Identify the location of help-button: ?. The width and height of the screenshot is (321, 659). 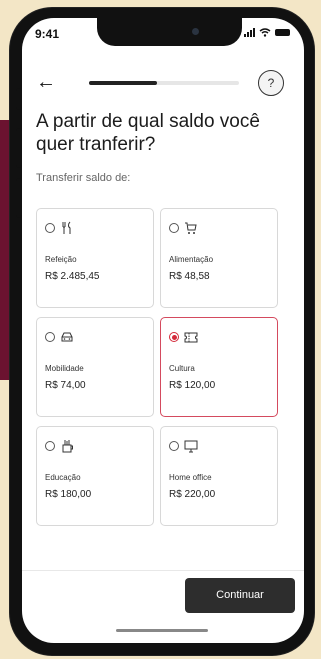
(271, 83).